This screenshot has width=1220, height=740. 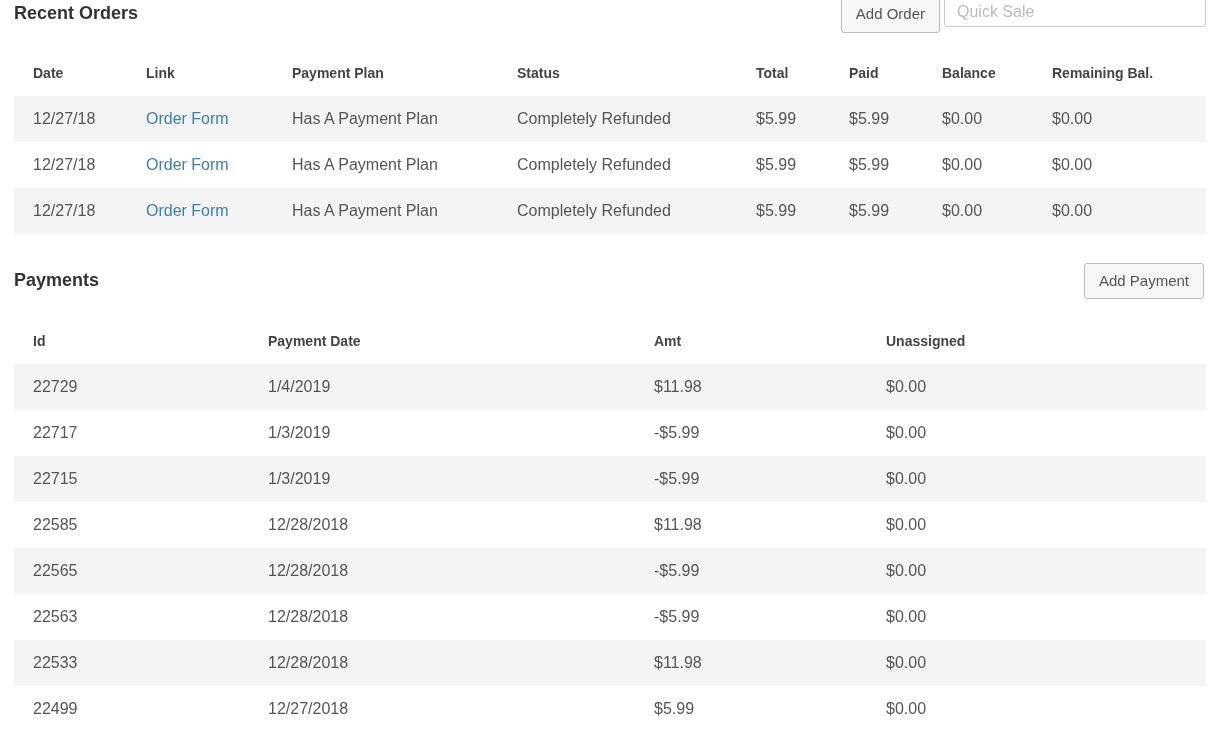 I want to click on table-cell: 22715, so click(x=55, y=478).